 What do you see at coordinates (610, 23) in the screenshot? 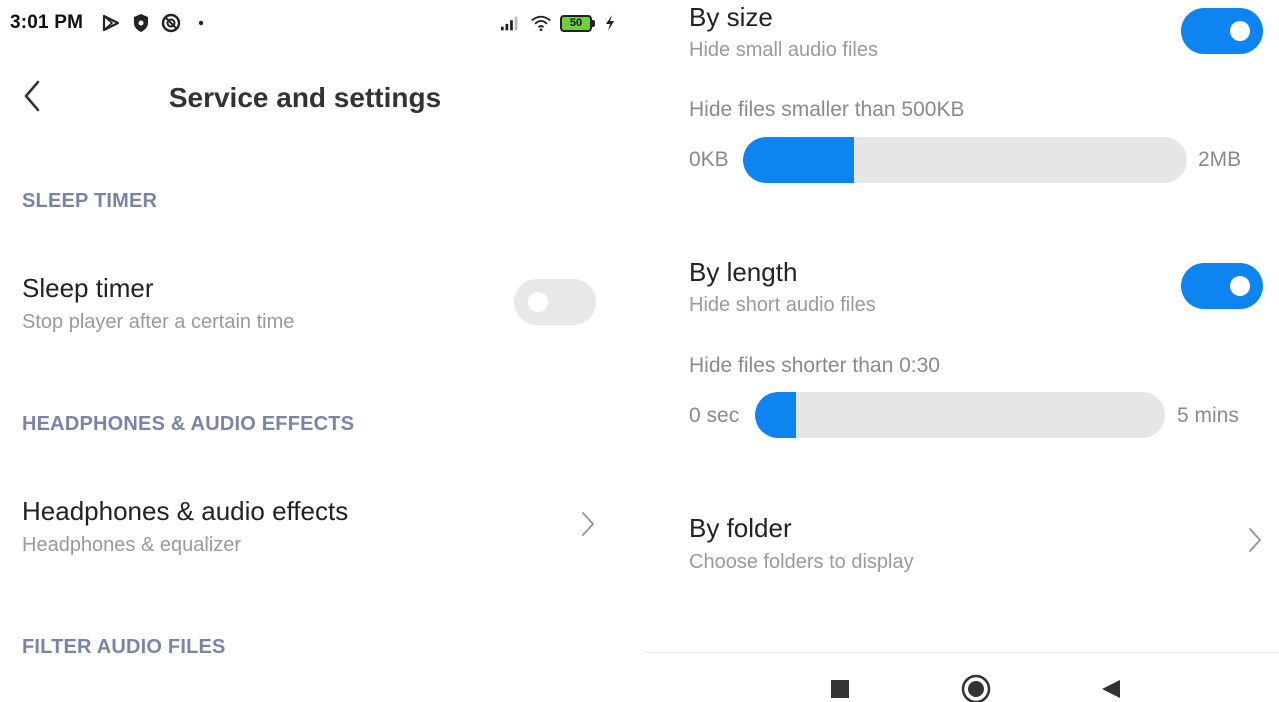
I see `charging-icon` at bounding box center [610, 23].